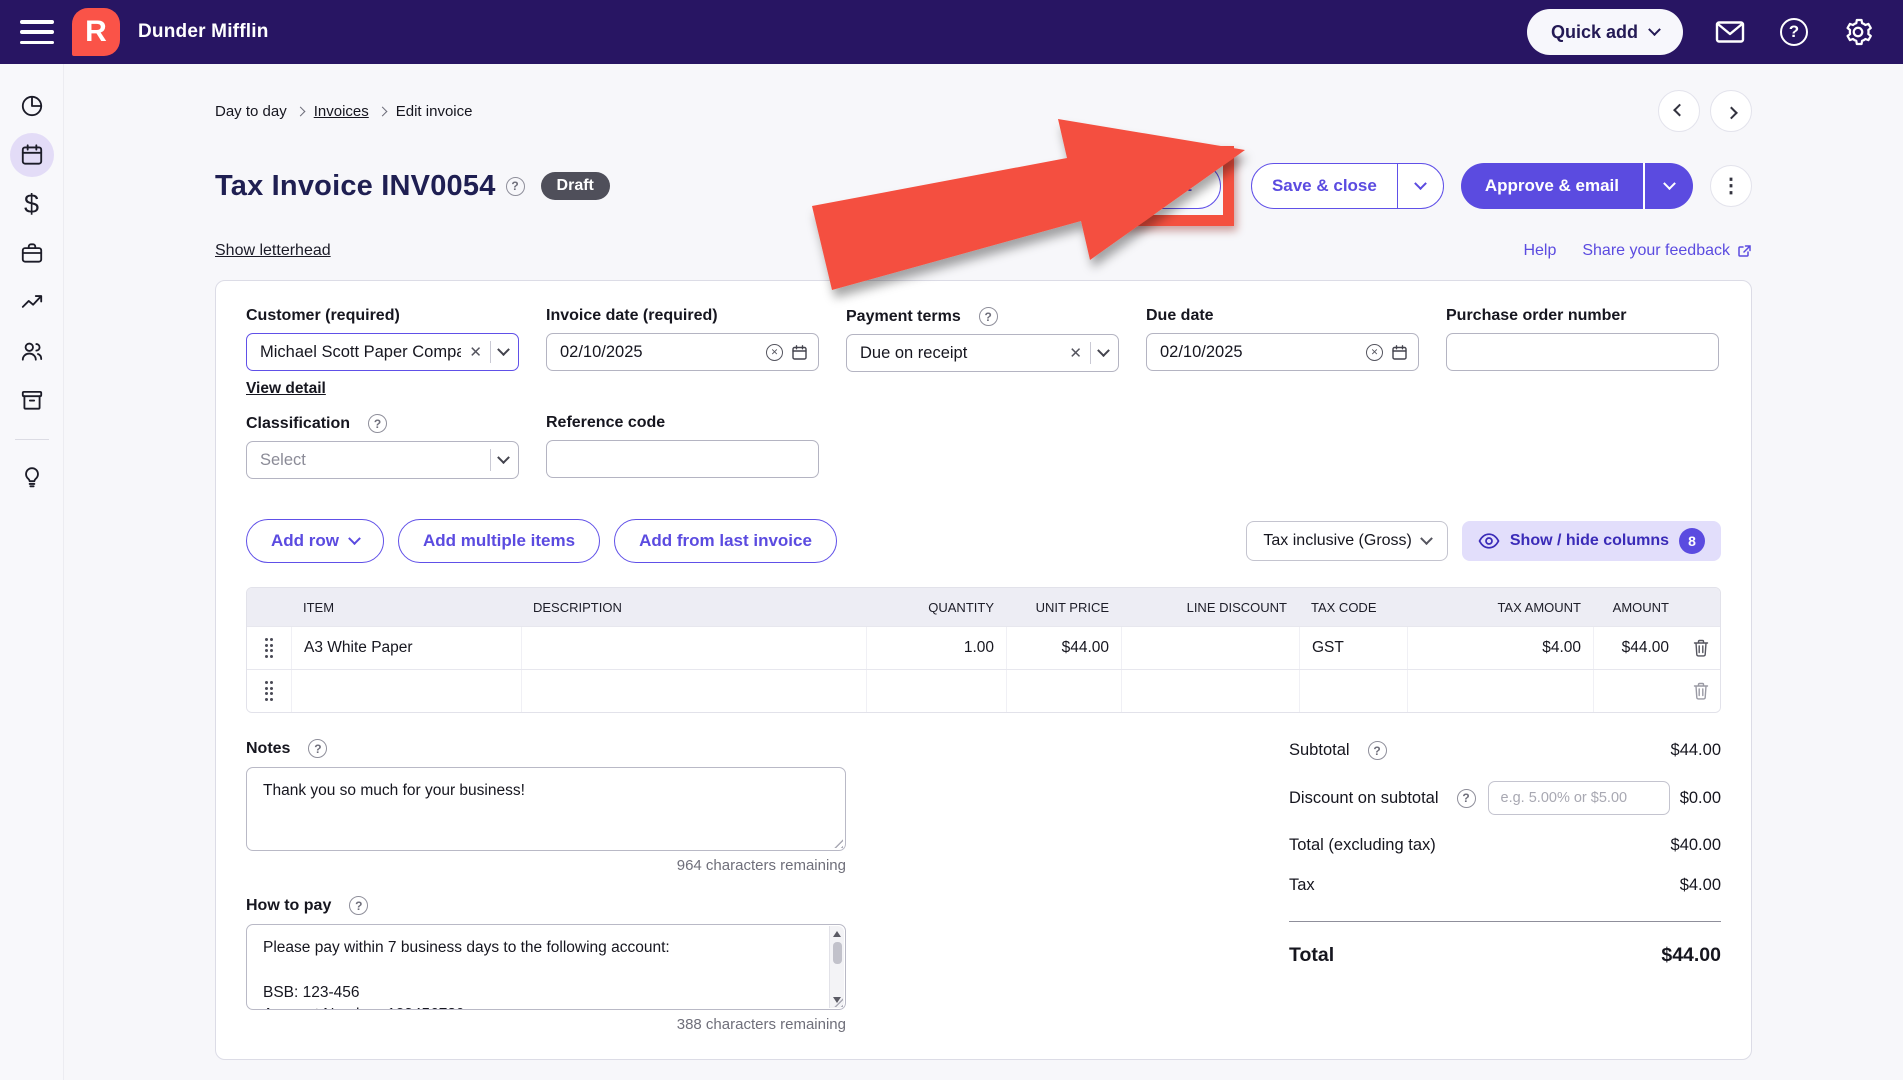  Describe the element at coordinates (837, 953) in the screenshot. I see `scroll-thumb` at that location.